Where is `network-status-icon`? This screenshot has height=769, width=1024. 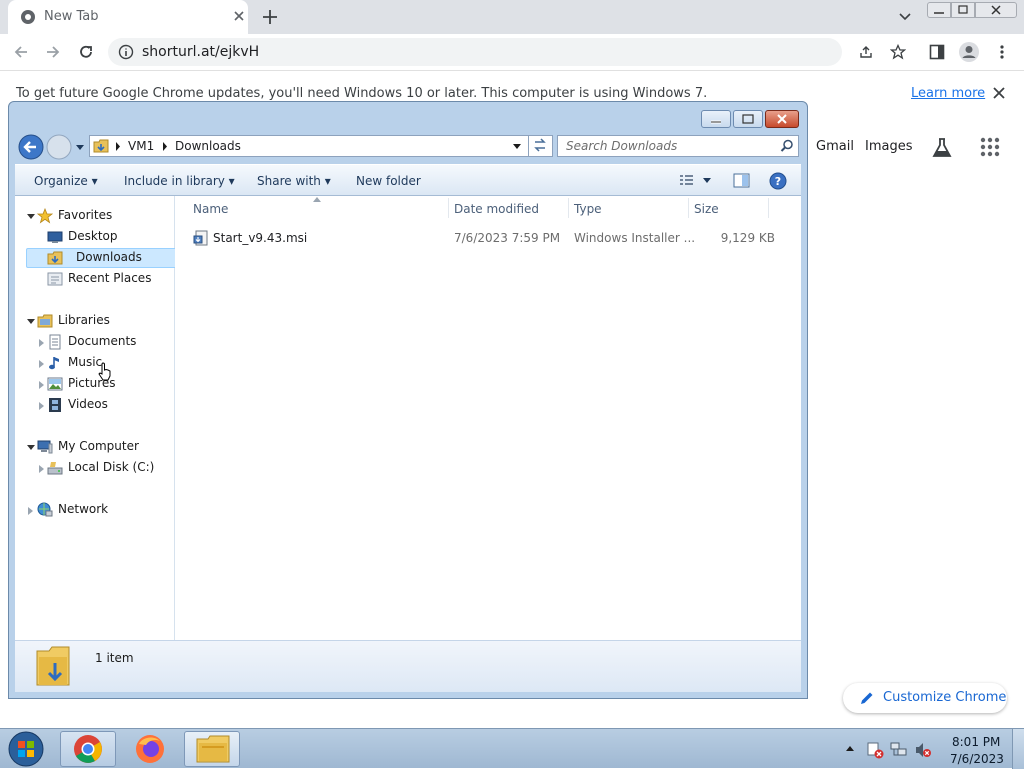 network-status-icon is located at coordinates (899, 750).